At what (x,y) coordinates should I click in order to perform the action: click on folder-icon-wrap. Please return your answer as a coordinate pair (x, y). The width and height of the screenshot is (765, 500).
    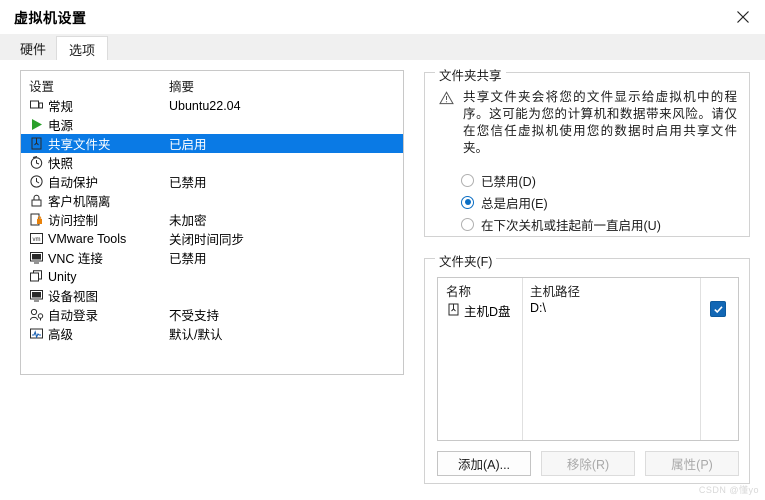
    Looking at the image, I should click on (453, 311).